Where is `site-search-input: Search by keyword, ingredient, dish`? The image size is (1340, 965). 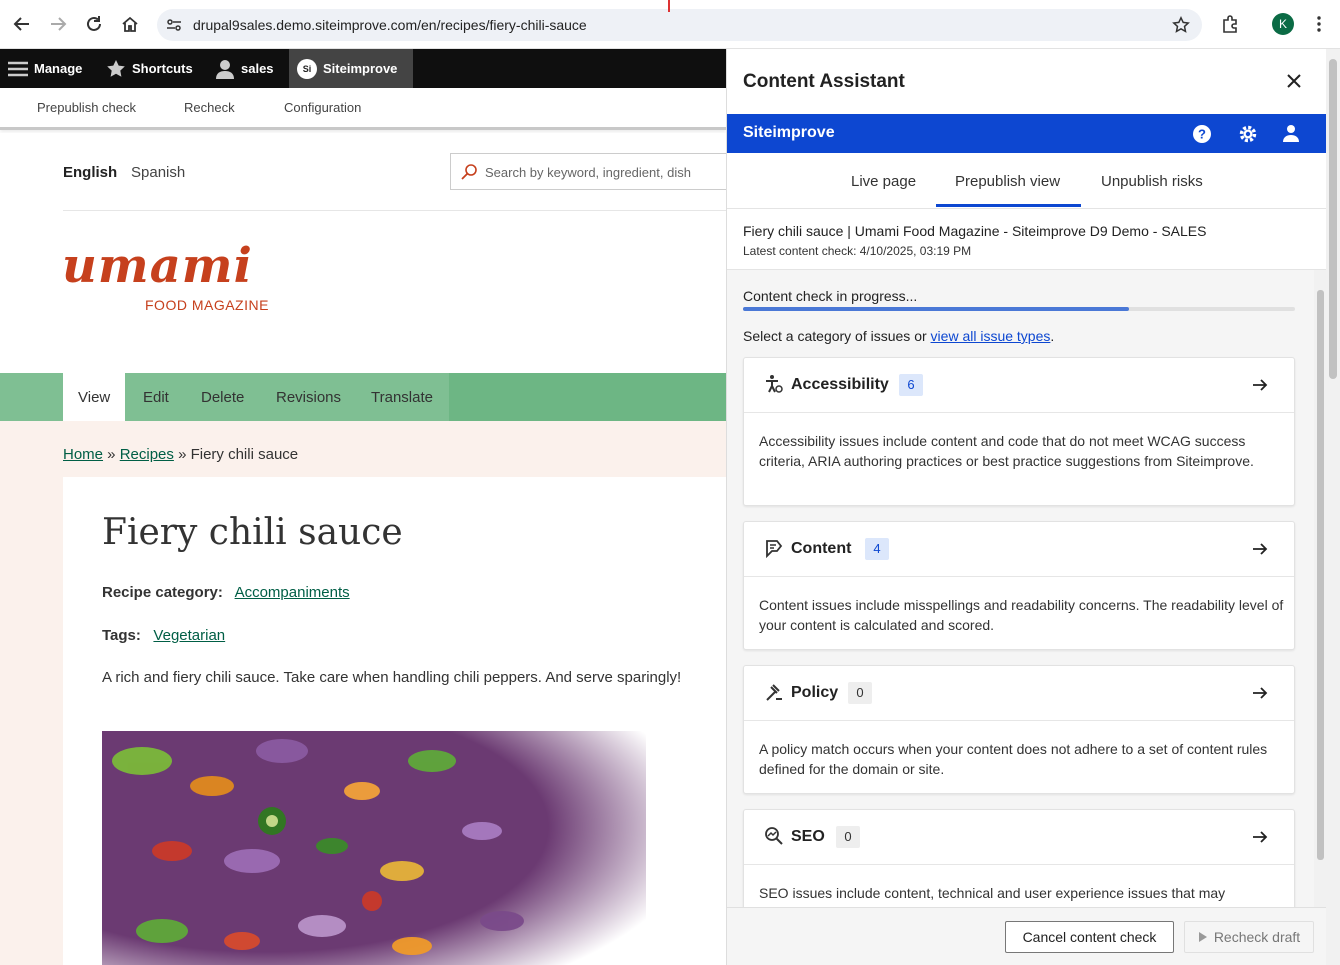 site-search-input: Search by keyword, ingredient, dish is located at coordinates (588, 171).